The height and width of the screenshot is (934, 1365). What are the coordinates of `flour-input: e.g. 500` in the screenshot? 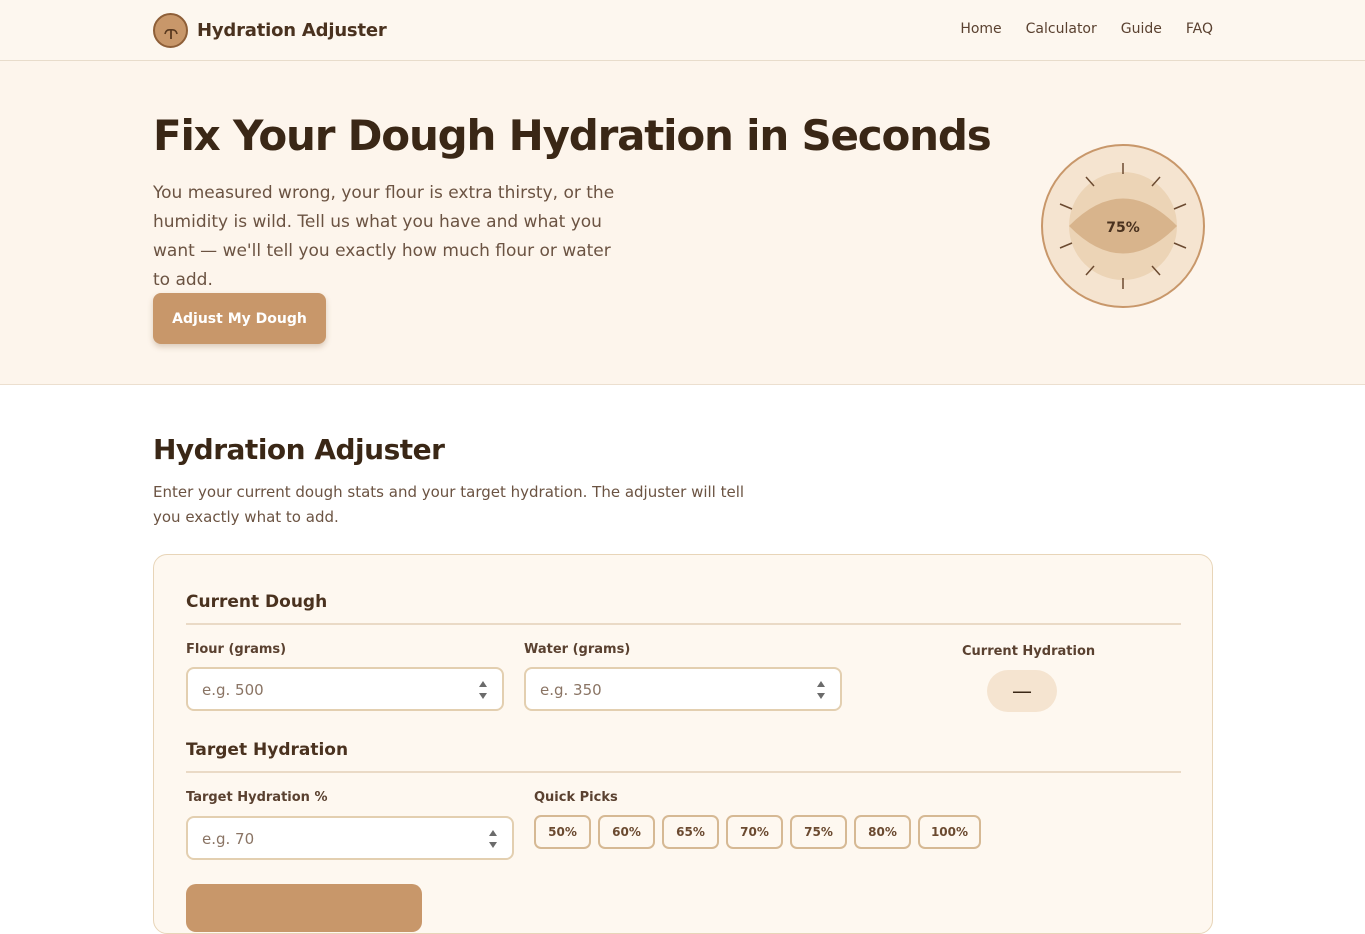 It's located at (345, 689).